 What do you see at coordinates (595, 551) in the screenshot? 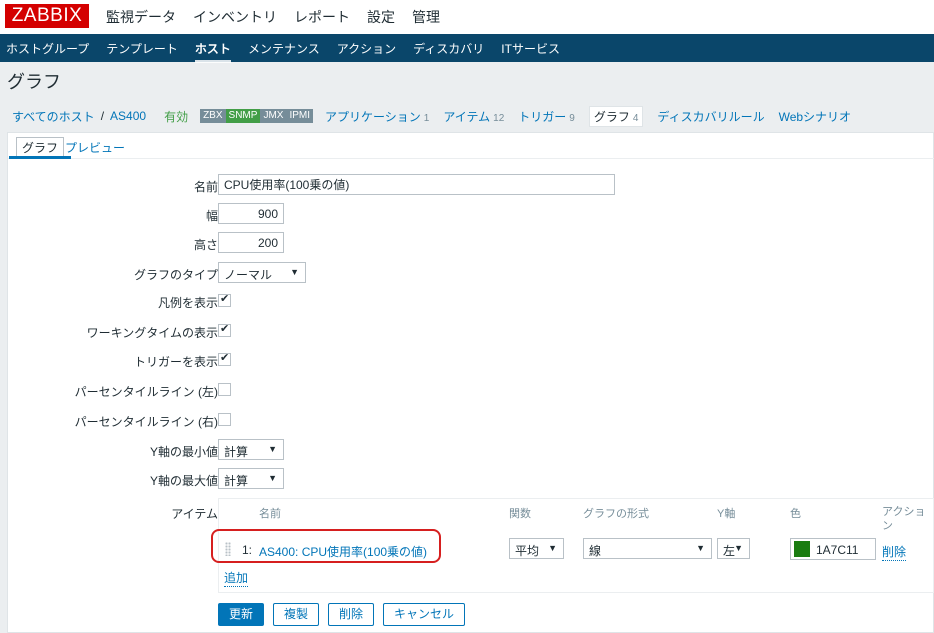
I see `item-draw-style-value: 線` at bounding box center [595, 551].